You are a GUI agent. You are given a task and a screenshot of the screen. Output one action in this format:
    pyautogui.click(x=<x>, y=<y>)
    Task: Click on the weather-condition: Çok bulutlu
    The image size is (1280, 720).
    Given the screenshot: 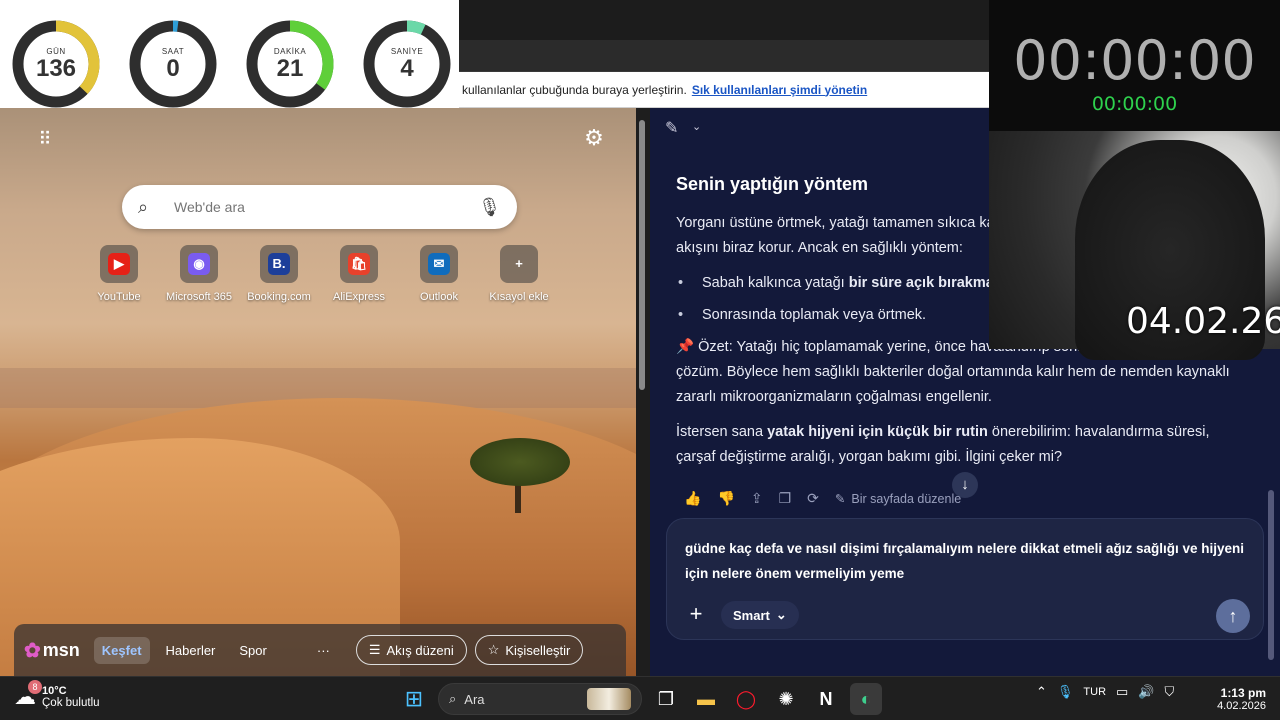 What is the action you would take?
    pyautogui.click(x=71, y=703)
    